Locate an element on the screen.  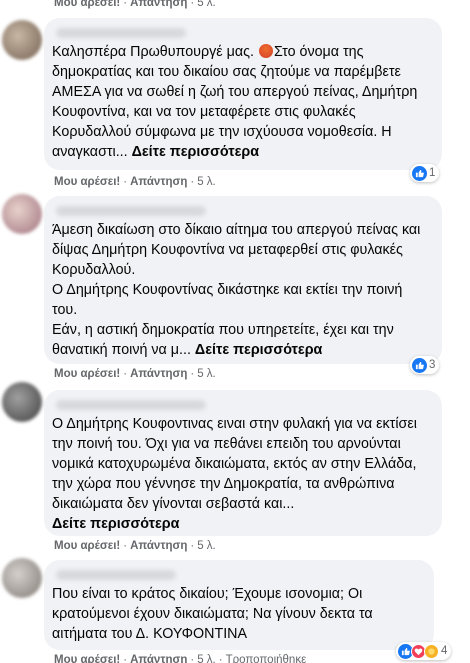
edited-label: Τροποποιήθηκε is located at coordinates (266, 658).